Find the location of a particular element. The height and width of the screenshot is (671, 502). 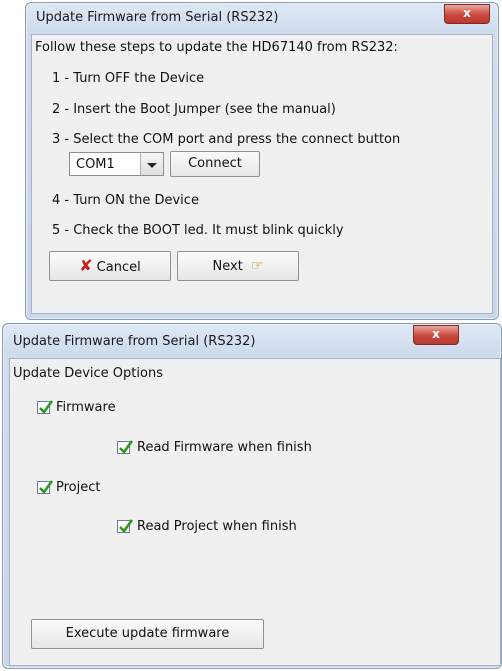

pointing-hand-icon: ☞ is located at coordinates (257, 266).